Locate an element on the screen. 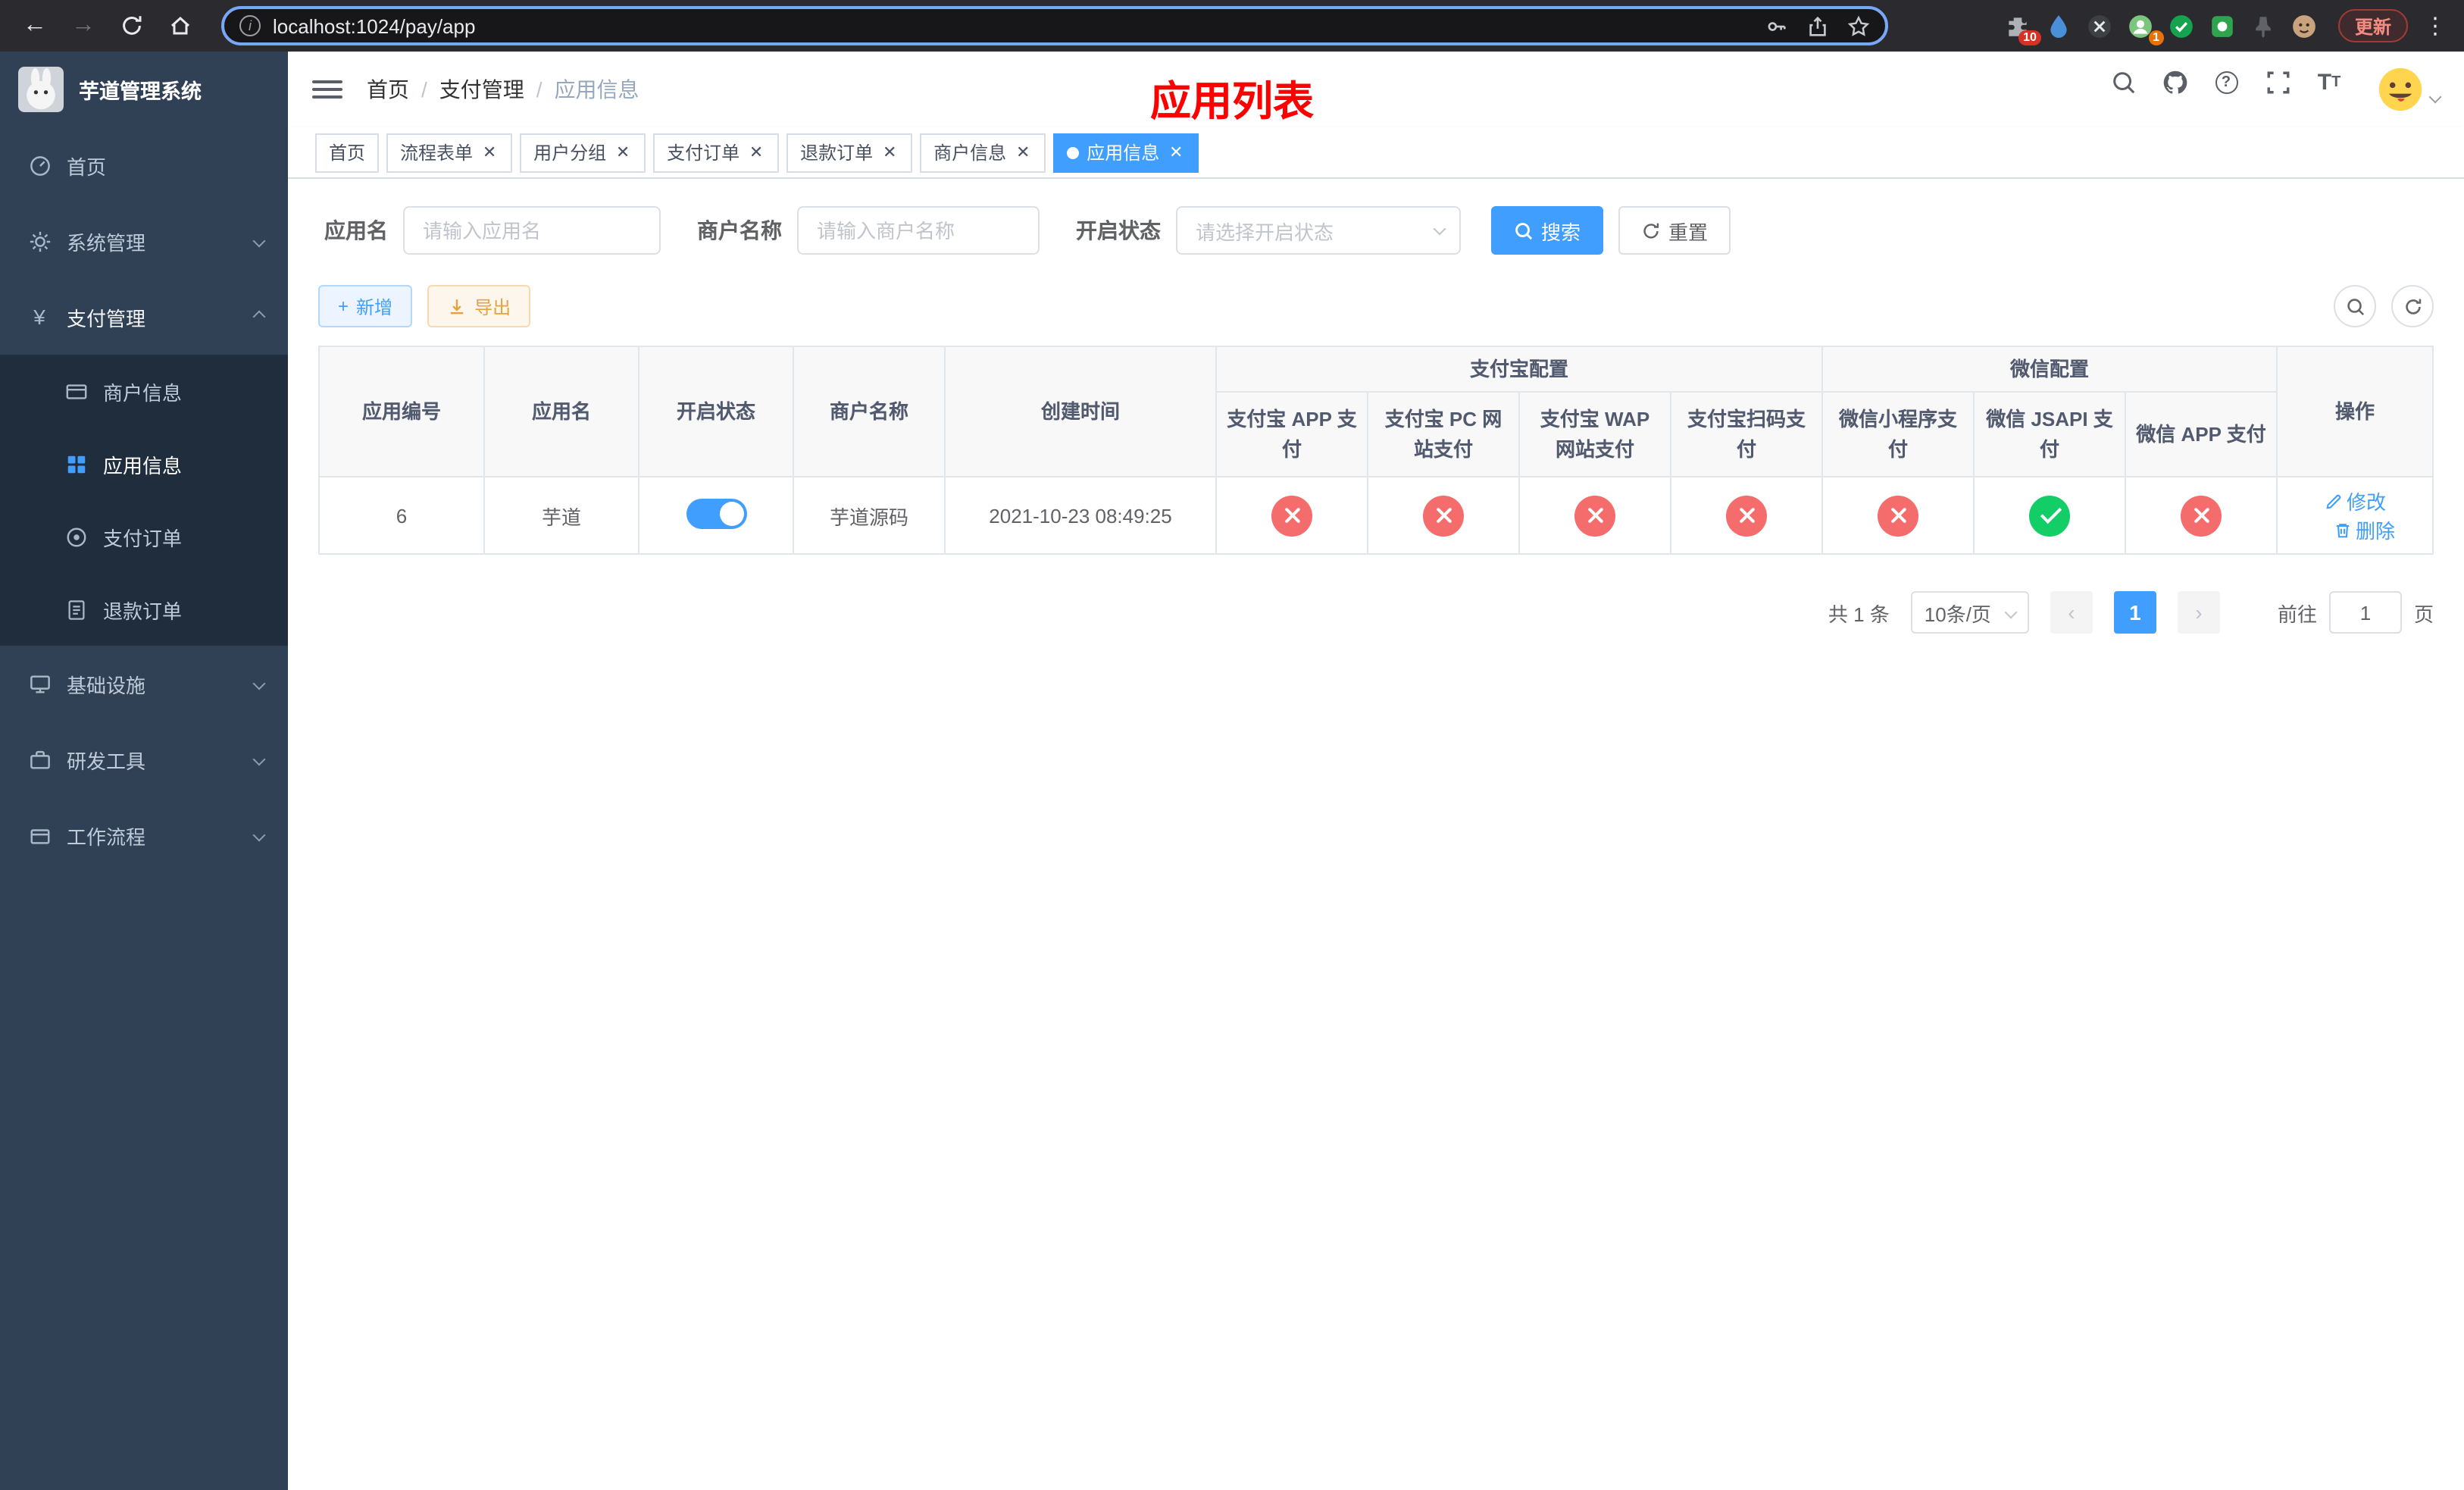 The height and width of the screenshot is (1490, 2464). edit-button: 修改 is located at coordinates (2355, 501).